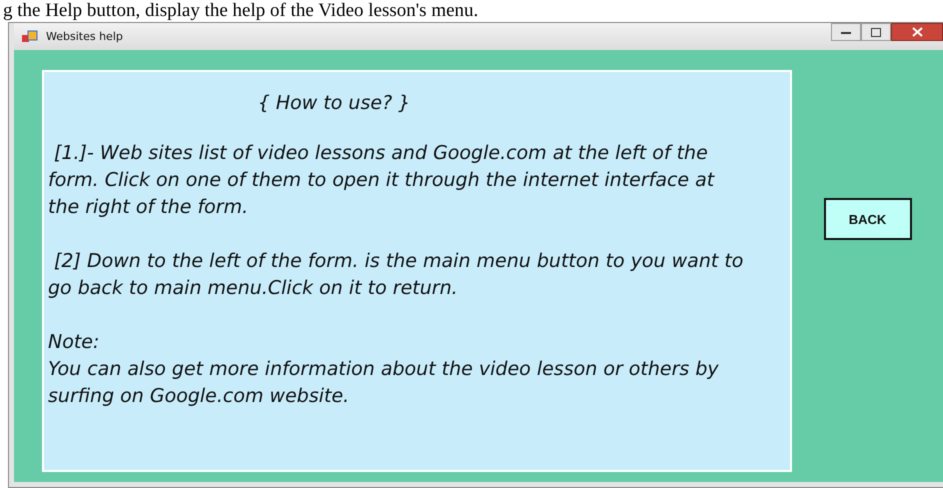 Image resolution: width=943 pixels, height=488 pixels. I want to click on minimize-button, so click(846, 32).